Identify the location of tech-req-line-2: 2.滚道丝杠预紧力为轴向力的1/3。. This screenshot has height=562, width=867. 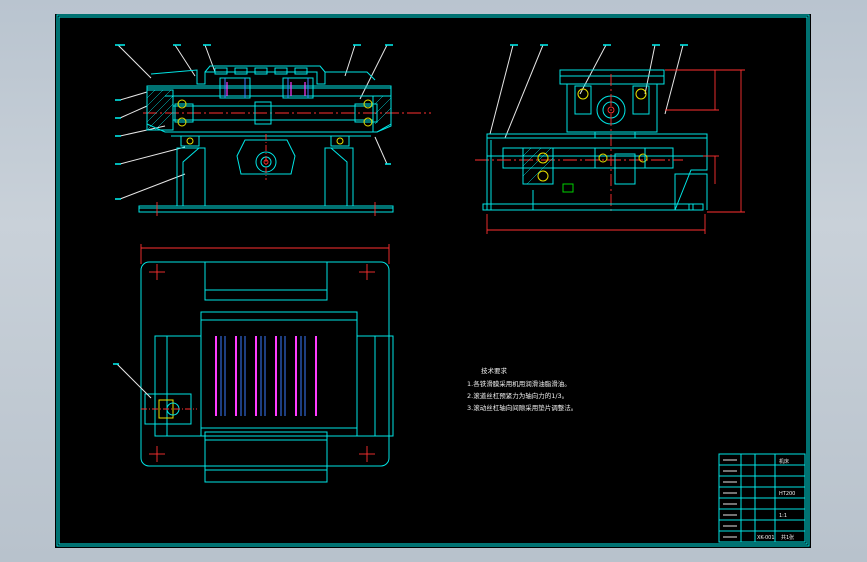
(517, 395).